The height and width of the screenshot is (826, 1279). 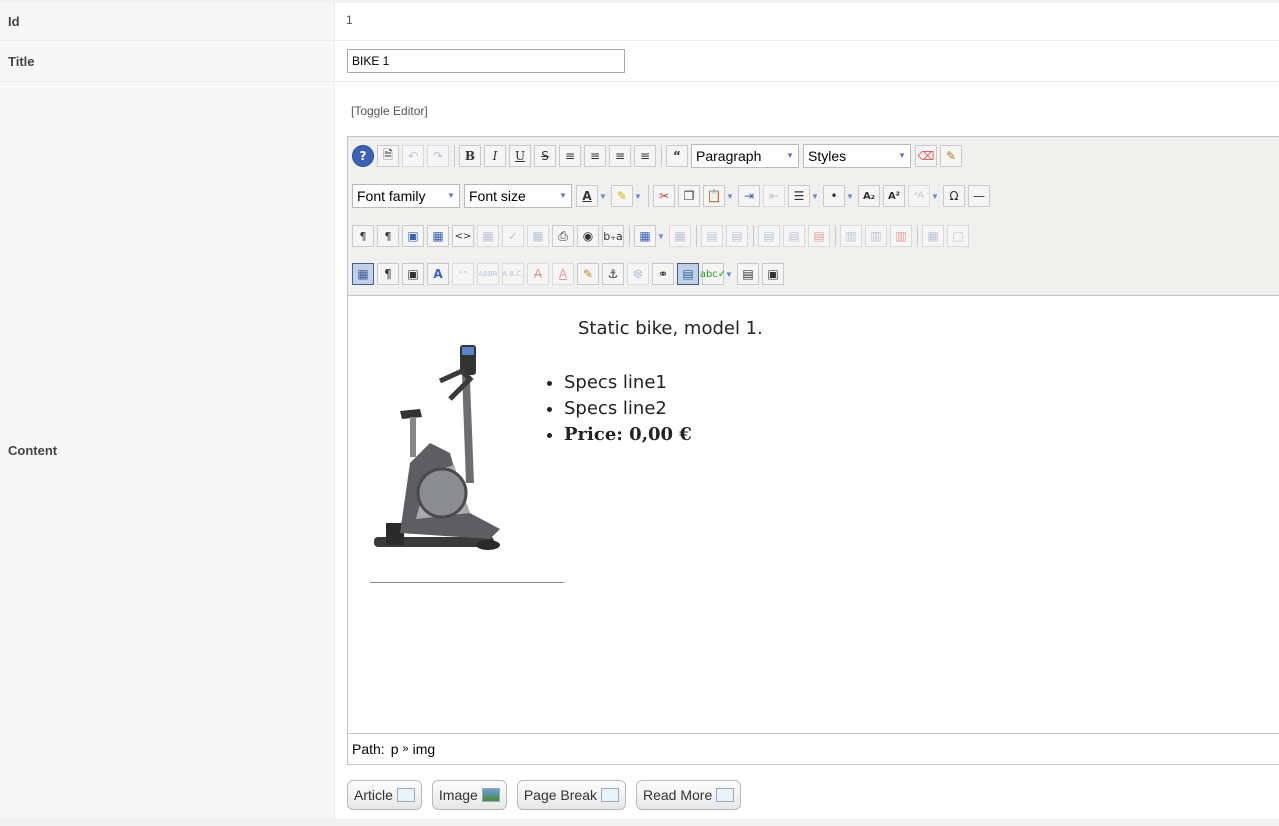 What do you see at coordinates (712, 236) in the screenshot?
I see `table-row-props-icon: ▤` at bounding box center [712, 236].